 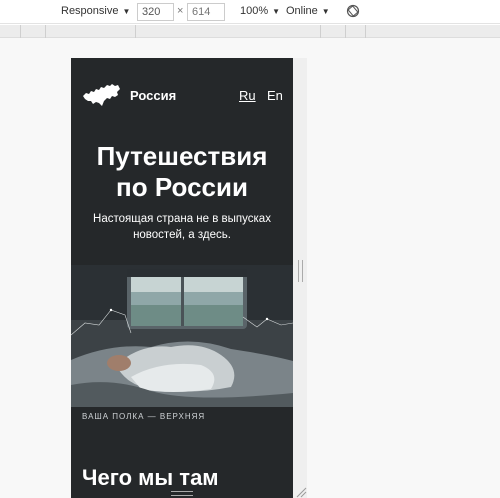 I want to click on site-header: Россия Ru En, so click(x=182, y=98).